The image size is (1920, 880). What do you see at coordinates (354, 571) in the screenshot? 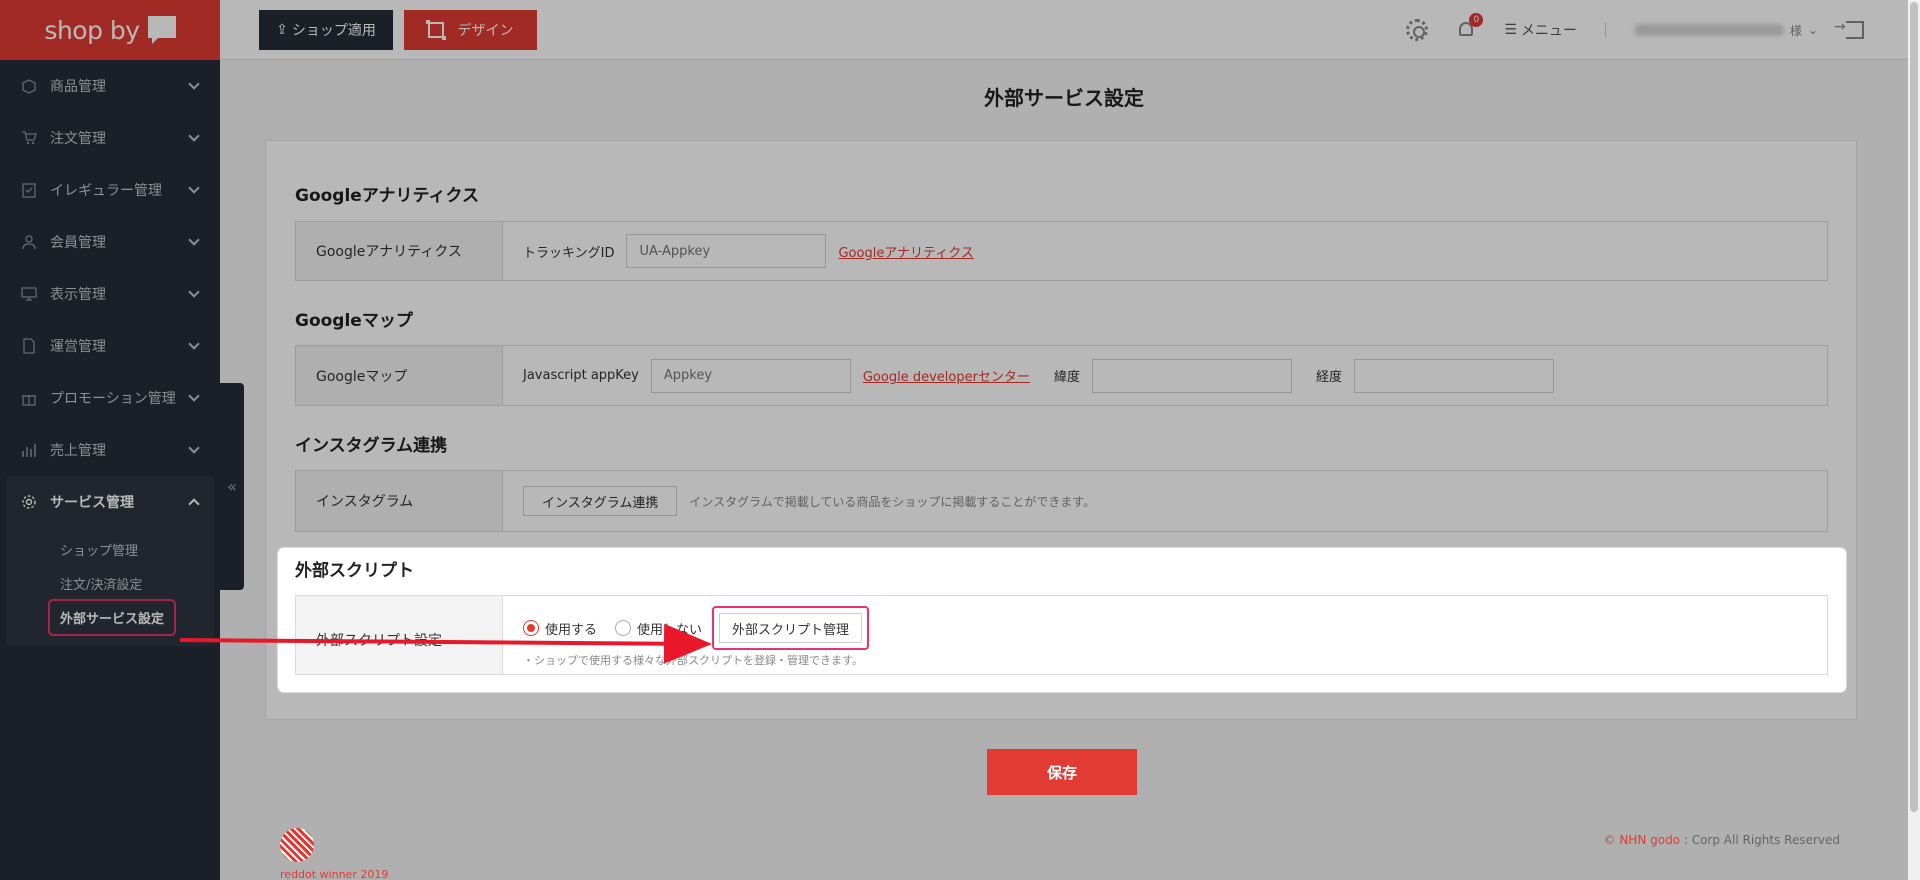
I see `section-heading-script: 外部スクリプト` at bounding box center [354, 571].